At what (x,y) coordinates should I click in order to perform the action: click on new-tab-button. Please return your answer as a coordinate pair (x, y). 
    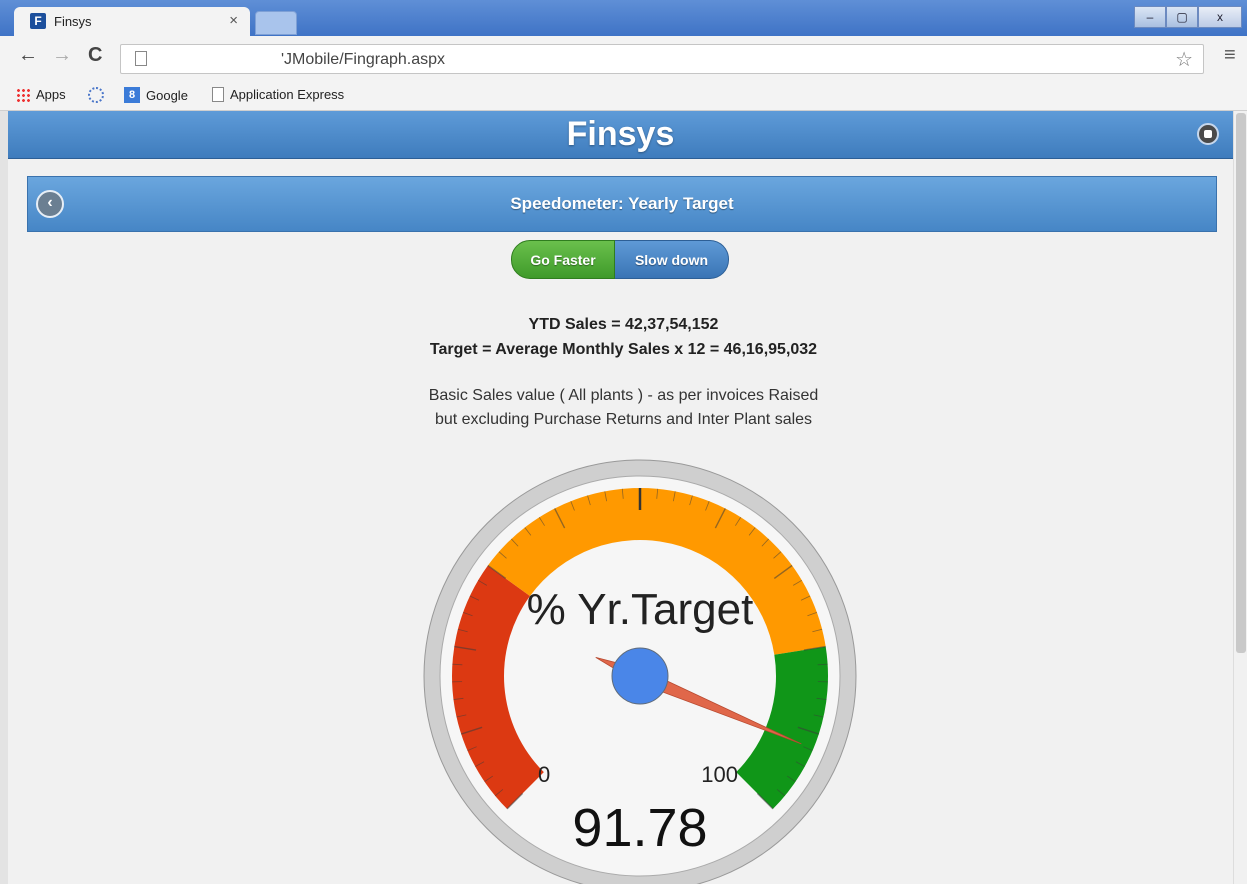
    Looking at the image, I should click on (276, 23).